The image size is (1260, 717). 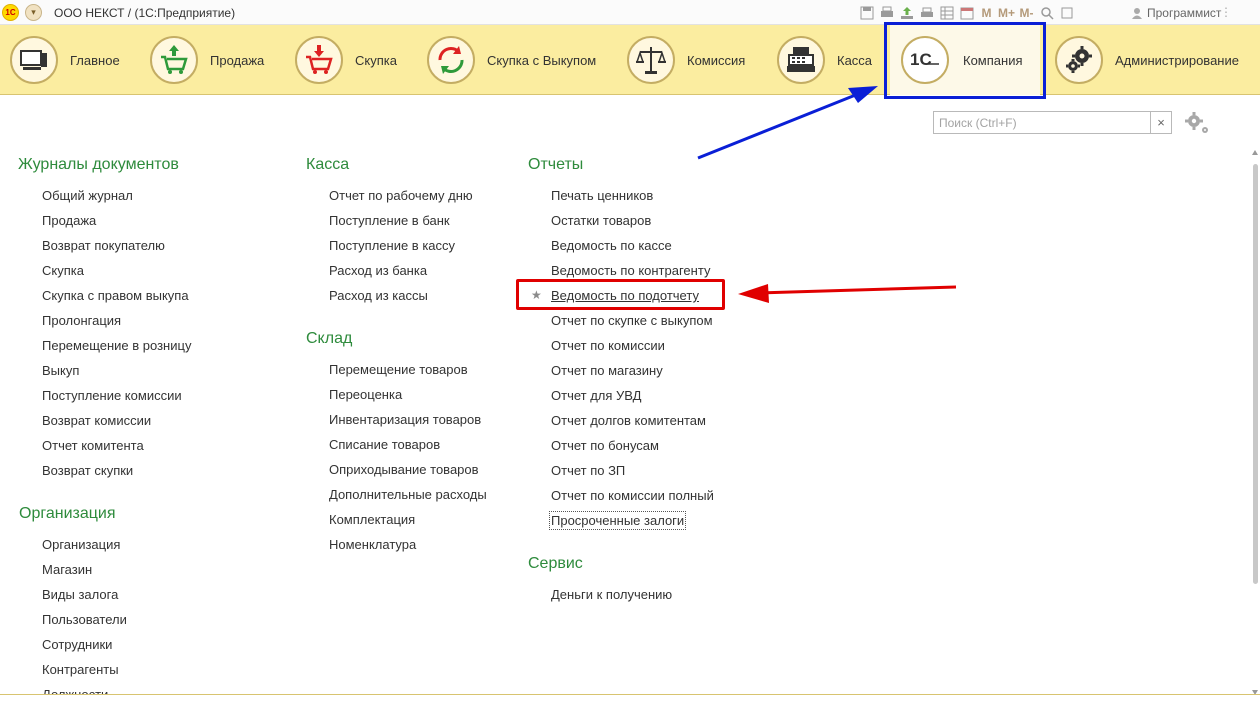 I want to click on link-cash-receipt: Поступление в кассу, so click(x=392, y=245).